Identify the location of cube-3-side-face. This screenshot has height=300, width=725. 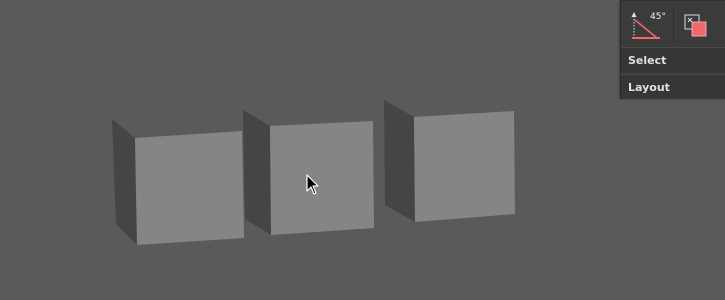
(399, 161).